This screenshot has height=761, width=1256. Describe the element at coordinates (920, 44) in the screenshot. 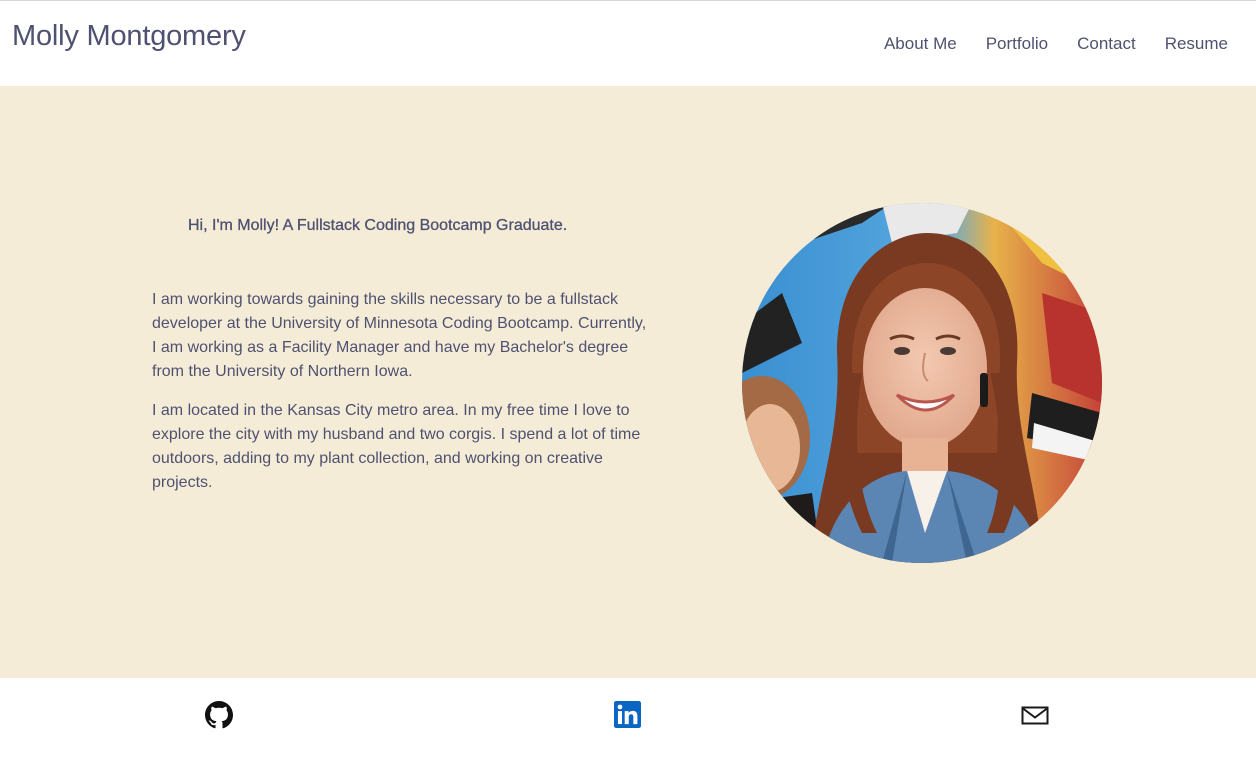

I see `nav-link-about-me: About Me` at that location.